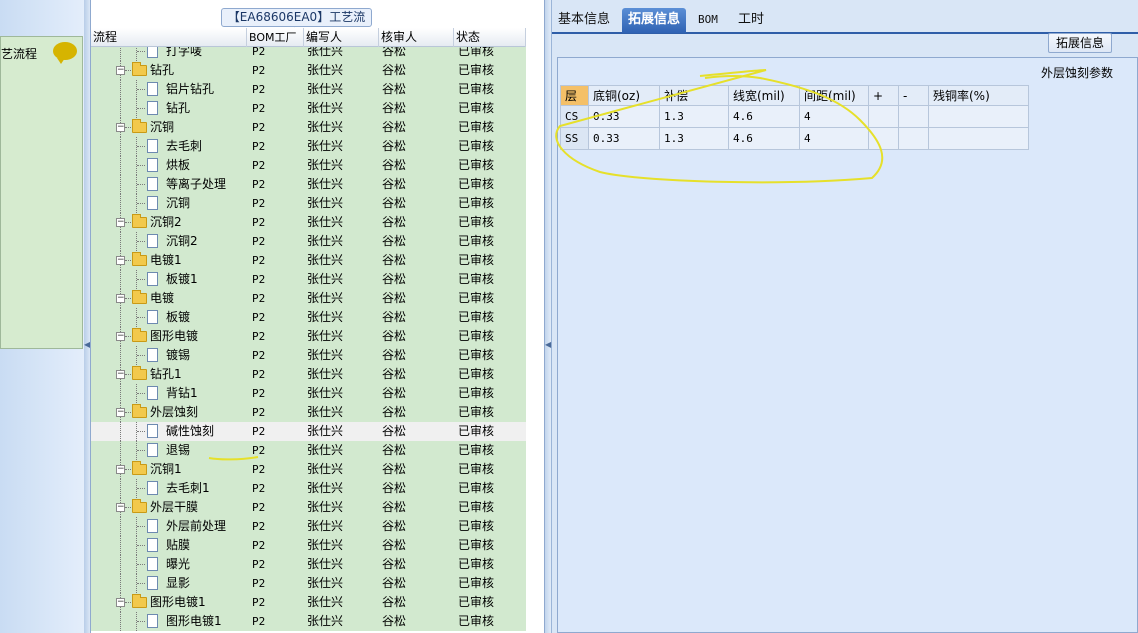  I want to click on col-spacing: 间距(mil), so click(834, 95).